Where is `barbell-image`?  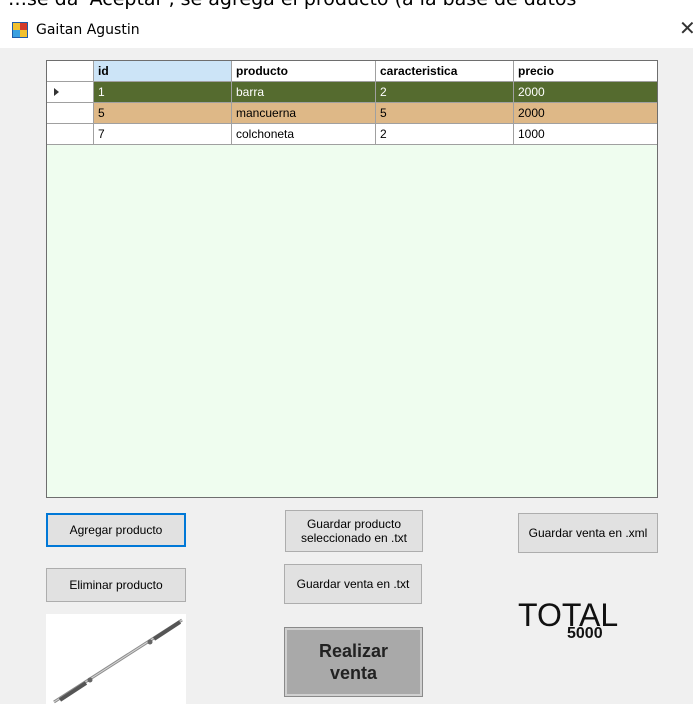
barbell-image is located at coordinates (116, 659).